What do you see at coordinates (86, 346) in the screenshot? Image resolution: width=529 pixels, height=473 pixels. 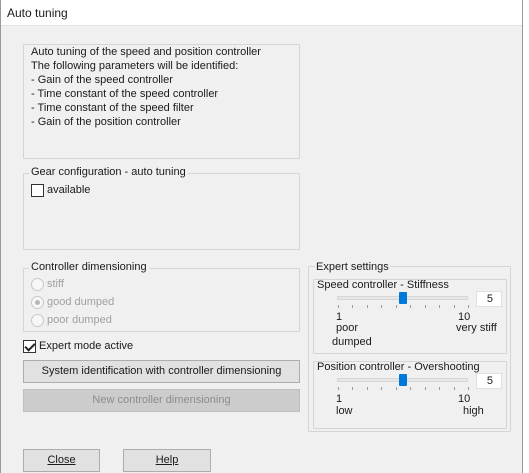 I see `expert-mode-label: Expert mode active` at bounding box center [86, 346].